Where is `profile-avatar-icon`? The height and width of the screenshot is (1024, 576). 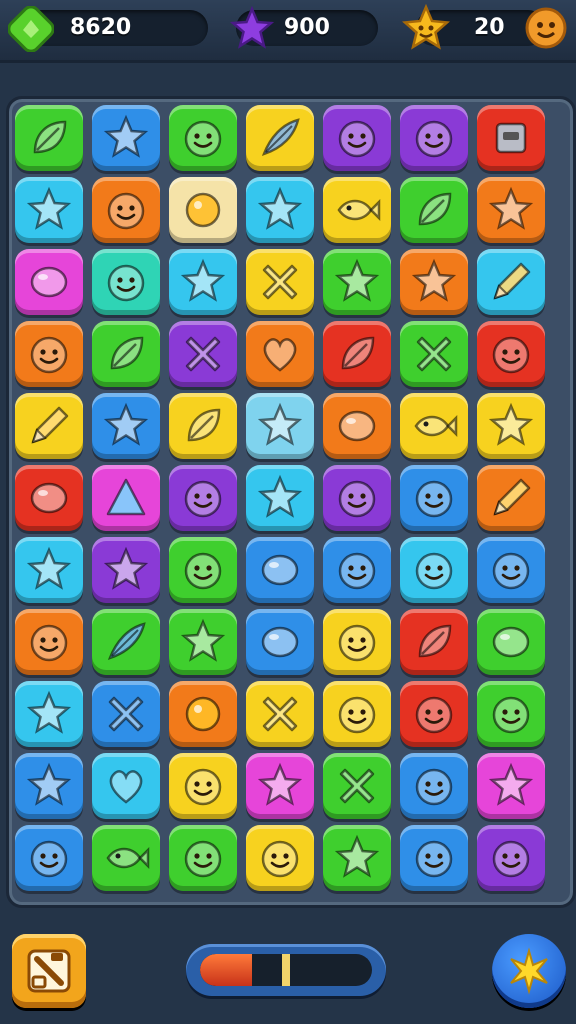
profile-avatar-icon is located at coordinates (546, 28).